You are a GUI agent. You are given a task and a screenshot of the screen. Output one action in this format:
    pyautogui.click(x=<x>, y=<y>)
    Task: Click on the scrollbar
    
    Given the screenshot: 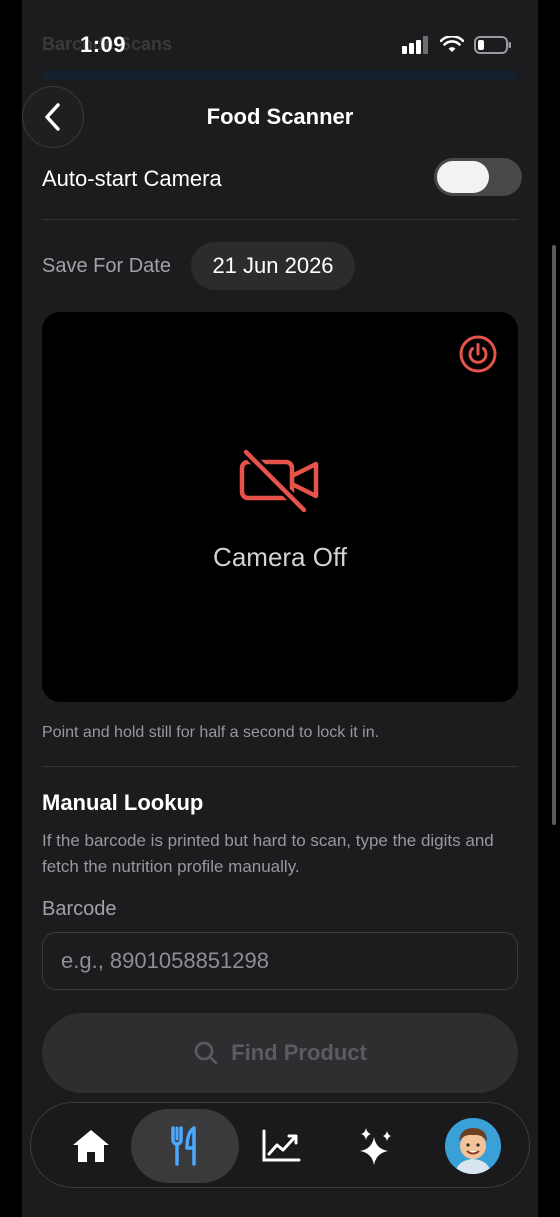 What is the action you would take?
    pyautogui.click(x=554, y=535)
    